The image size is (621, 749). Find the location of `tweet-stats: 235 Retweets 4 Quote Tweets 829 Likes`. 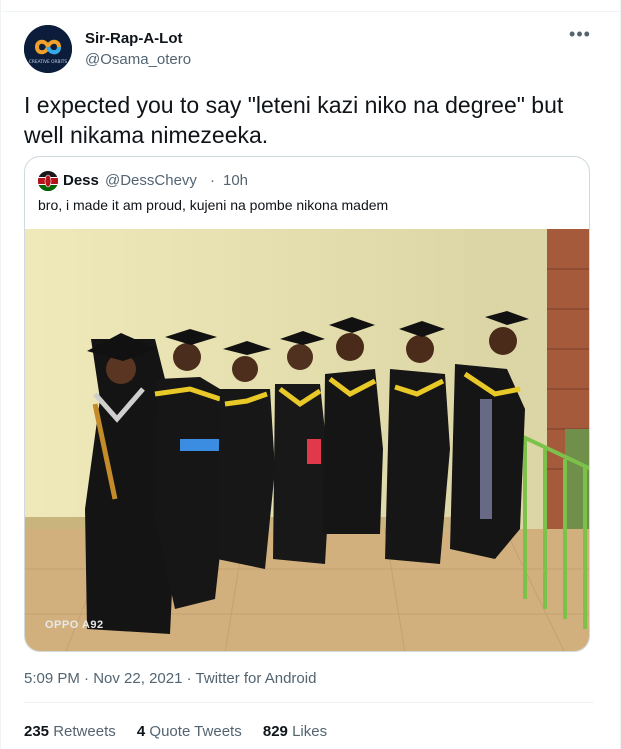

tweet-stats: 235 Retweets 4 Quote Tweets 829 Likes is located at coordinates (184, 731).